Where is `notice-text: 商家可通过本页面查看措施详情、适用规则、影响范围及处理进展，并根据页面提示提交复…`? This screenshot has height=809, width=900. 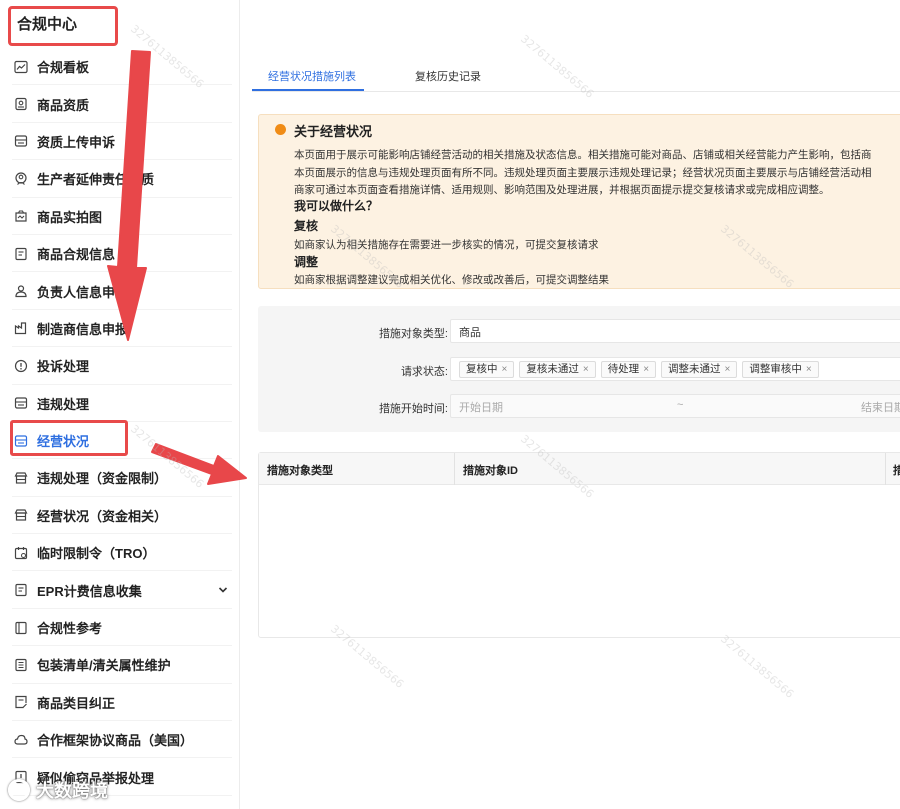
notice-text: 商家可通过本页面查看措施详情、适用规则、影响范围及处理进展，并根据页面提示提交复… is located at coordinates (562, 190).